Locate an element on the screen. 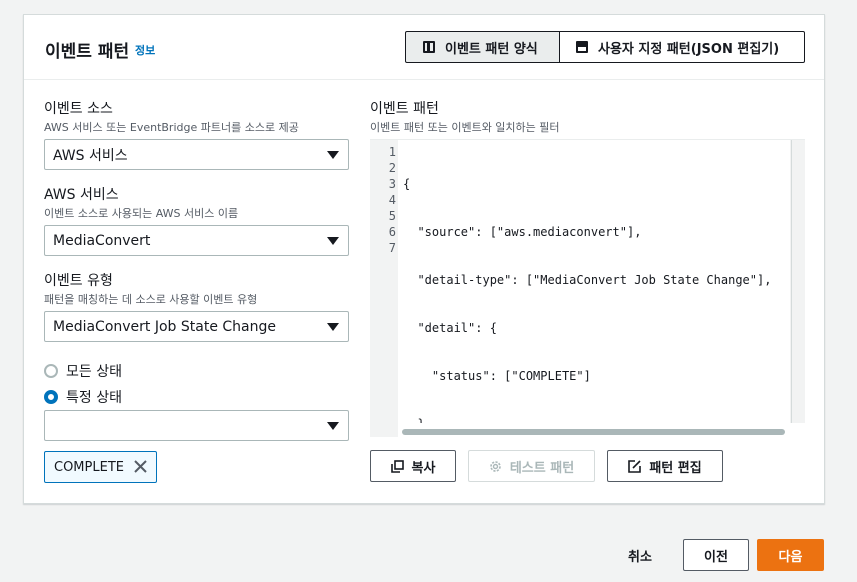  radio-any-state: 모든 상태 is located at coordinates (83, 371).